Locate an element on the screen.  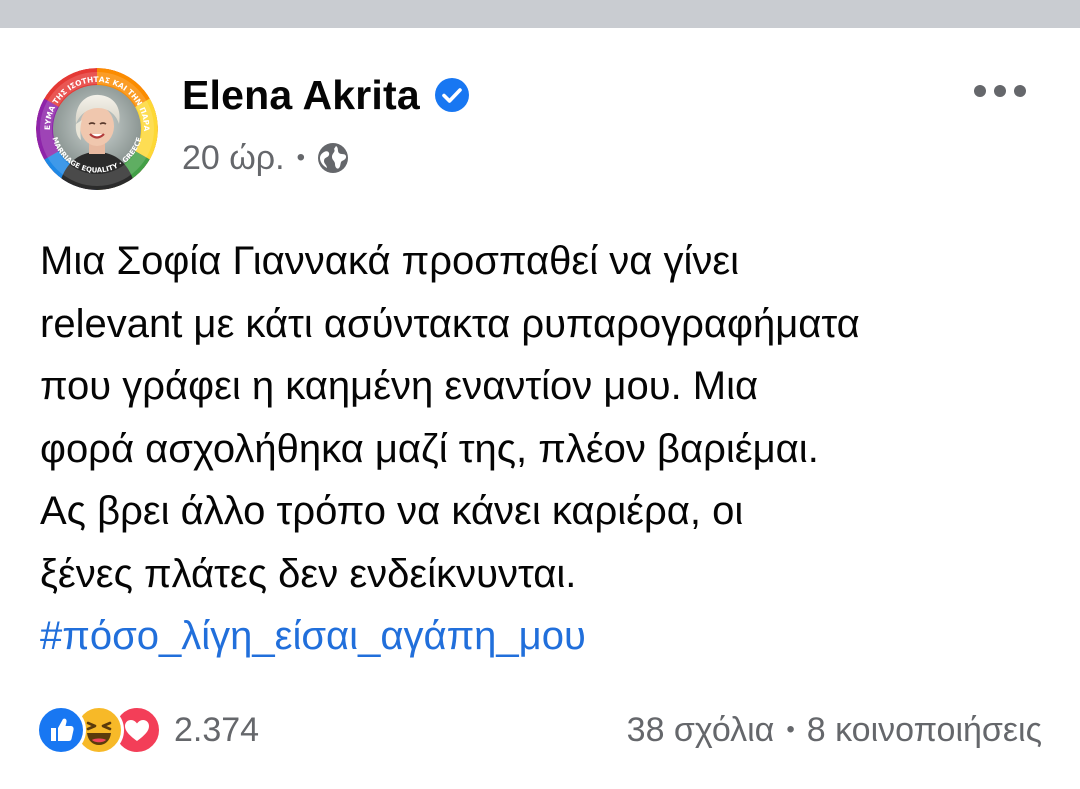
post-text-line: ξένες πλάτες δεν ενδείκνυνται. is located at coordinates (308, 573).